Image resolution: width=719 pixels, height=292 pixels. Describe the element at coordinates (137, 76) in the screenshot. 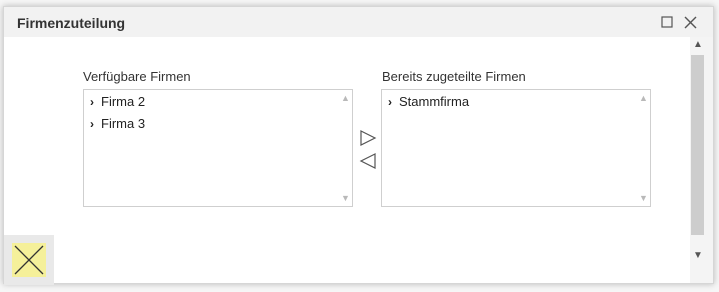

I see `available-label: Verfügbare Firmen` at that location.